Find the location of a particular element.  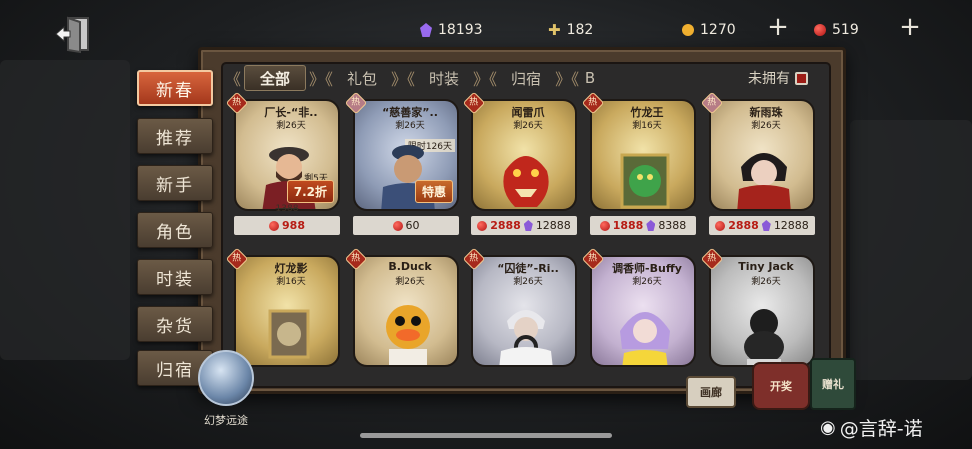

special-offer-badge: 特惠 is located at coordinates (433, 191).